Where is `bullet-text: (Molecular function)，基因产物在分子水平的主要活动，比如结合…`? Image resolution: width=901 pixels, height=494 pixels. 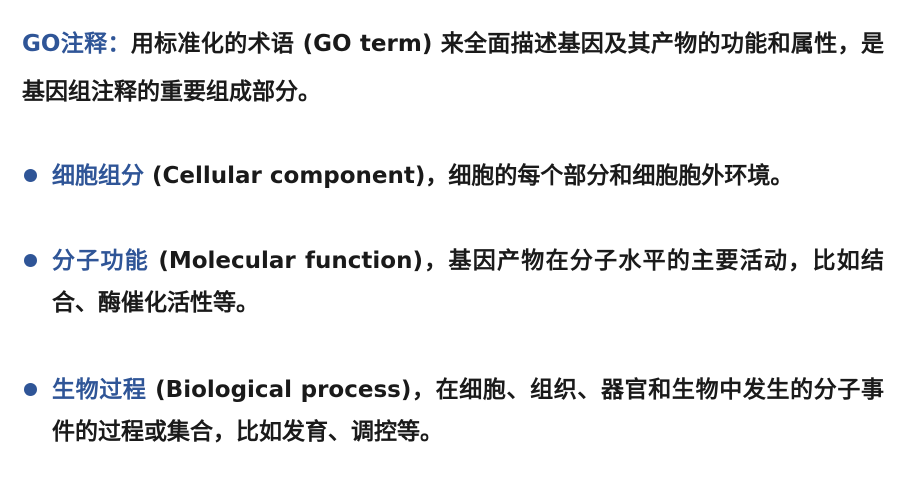 bullet-text: (Molecular function)，基因产物在分子水平的主要活动，比如结合… is located at coordinates (468, 282).